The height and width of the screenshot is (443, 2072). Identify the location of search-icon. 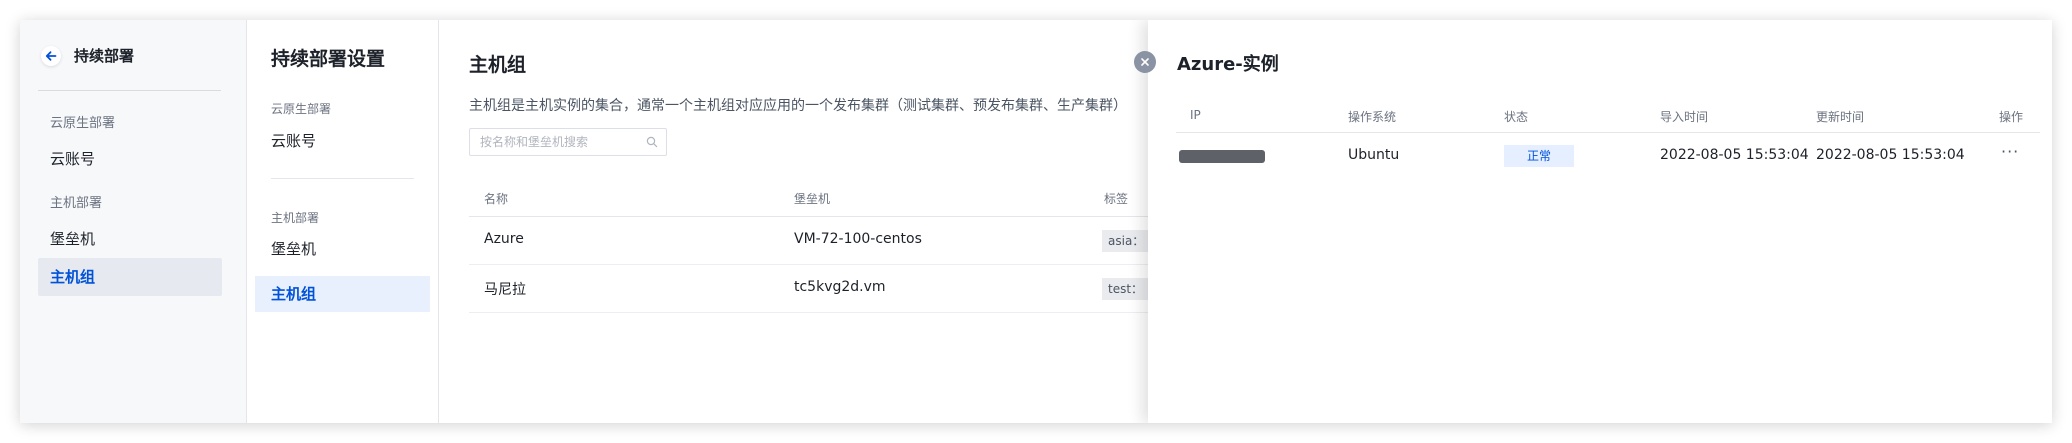
(652, 142).